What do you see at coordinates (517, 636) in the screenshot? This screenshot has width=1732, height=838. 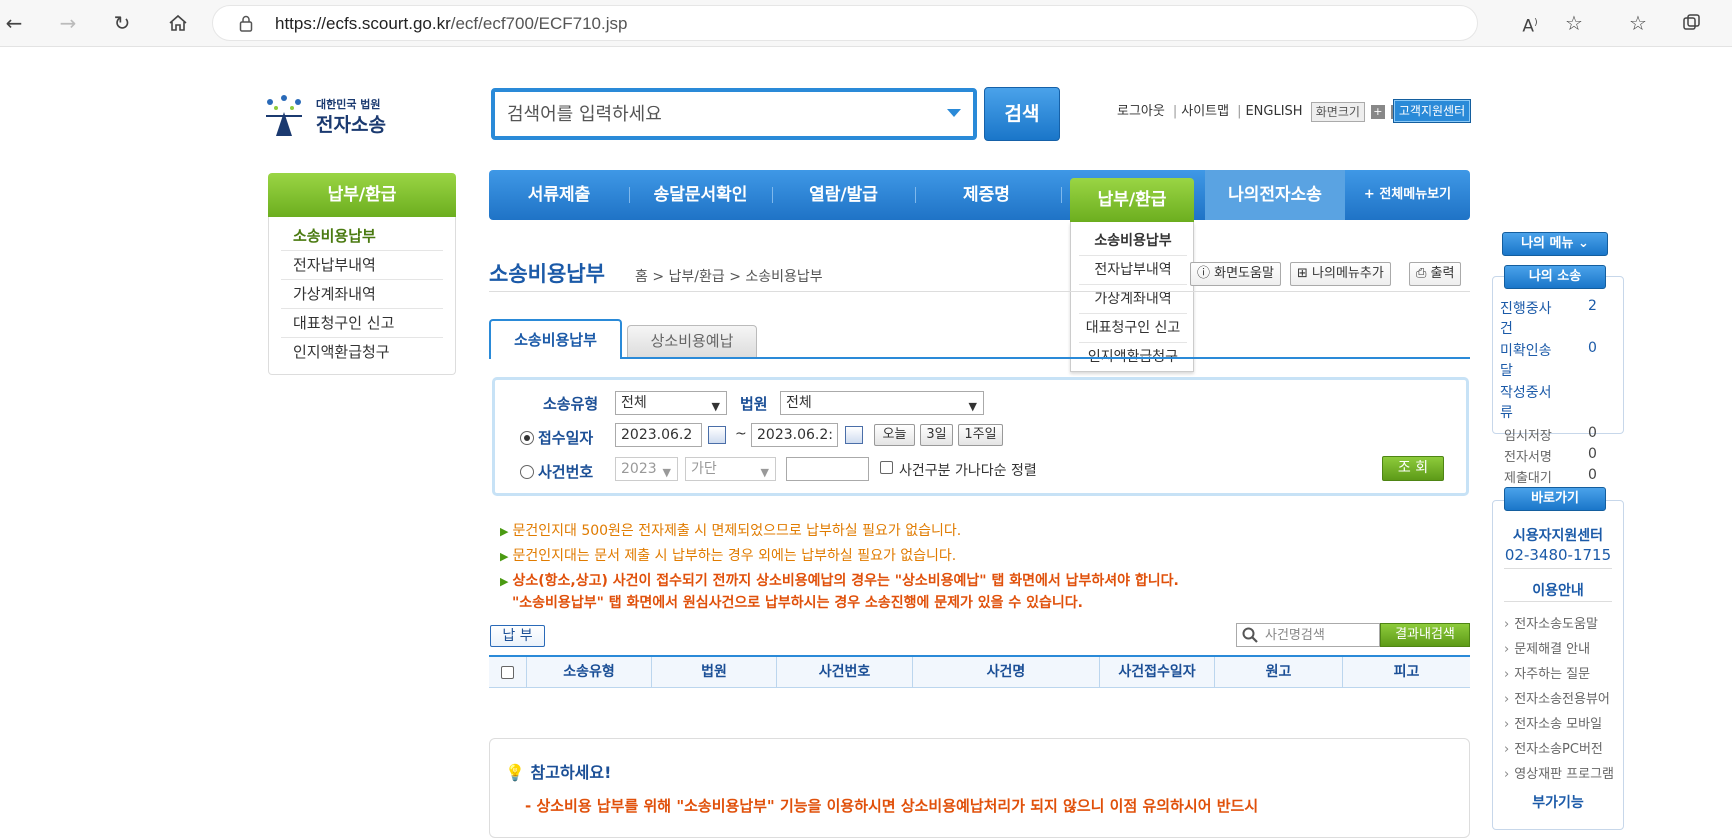 I see `pay-button: 납 부` at bounding box center [517, 636].